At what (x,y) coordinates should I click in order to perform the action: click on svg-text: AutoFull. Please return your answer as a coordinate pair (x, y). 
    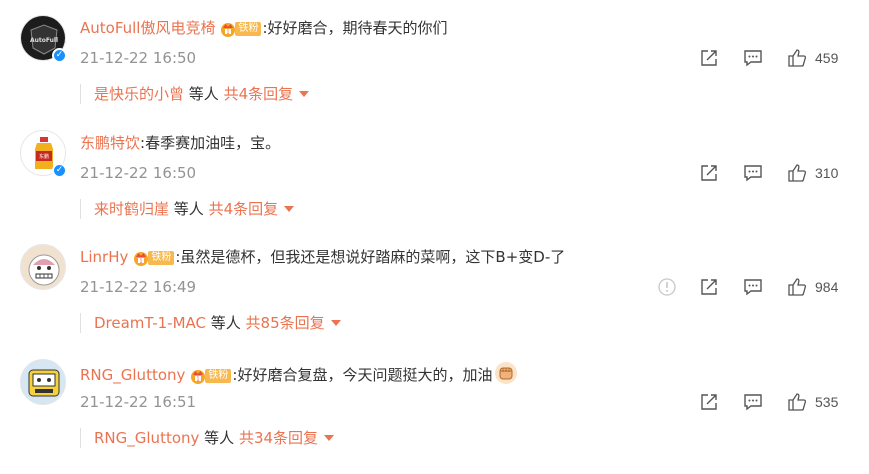
    Looking at the image, I should click on (44, 40).